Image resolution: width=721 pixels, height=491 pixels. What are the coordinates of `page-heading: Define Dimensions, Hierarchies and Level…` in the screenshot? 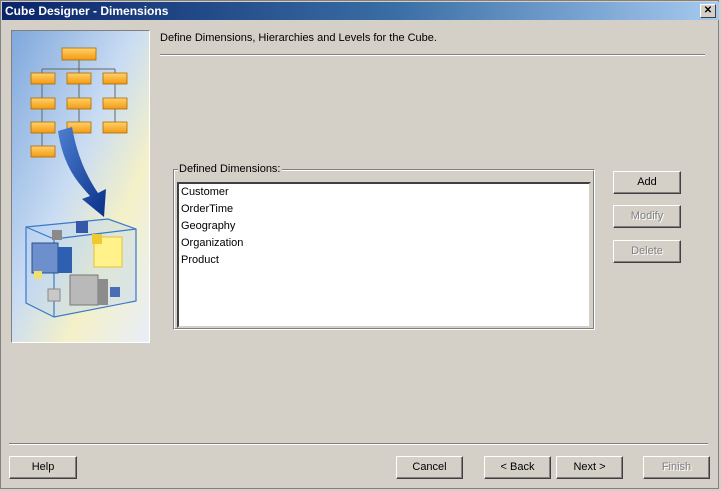 It's located at (298, 38).